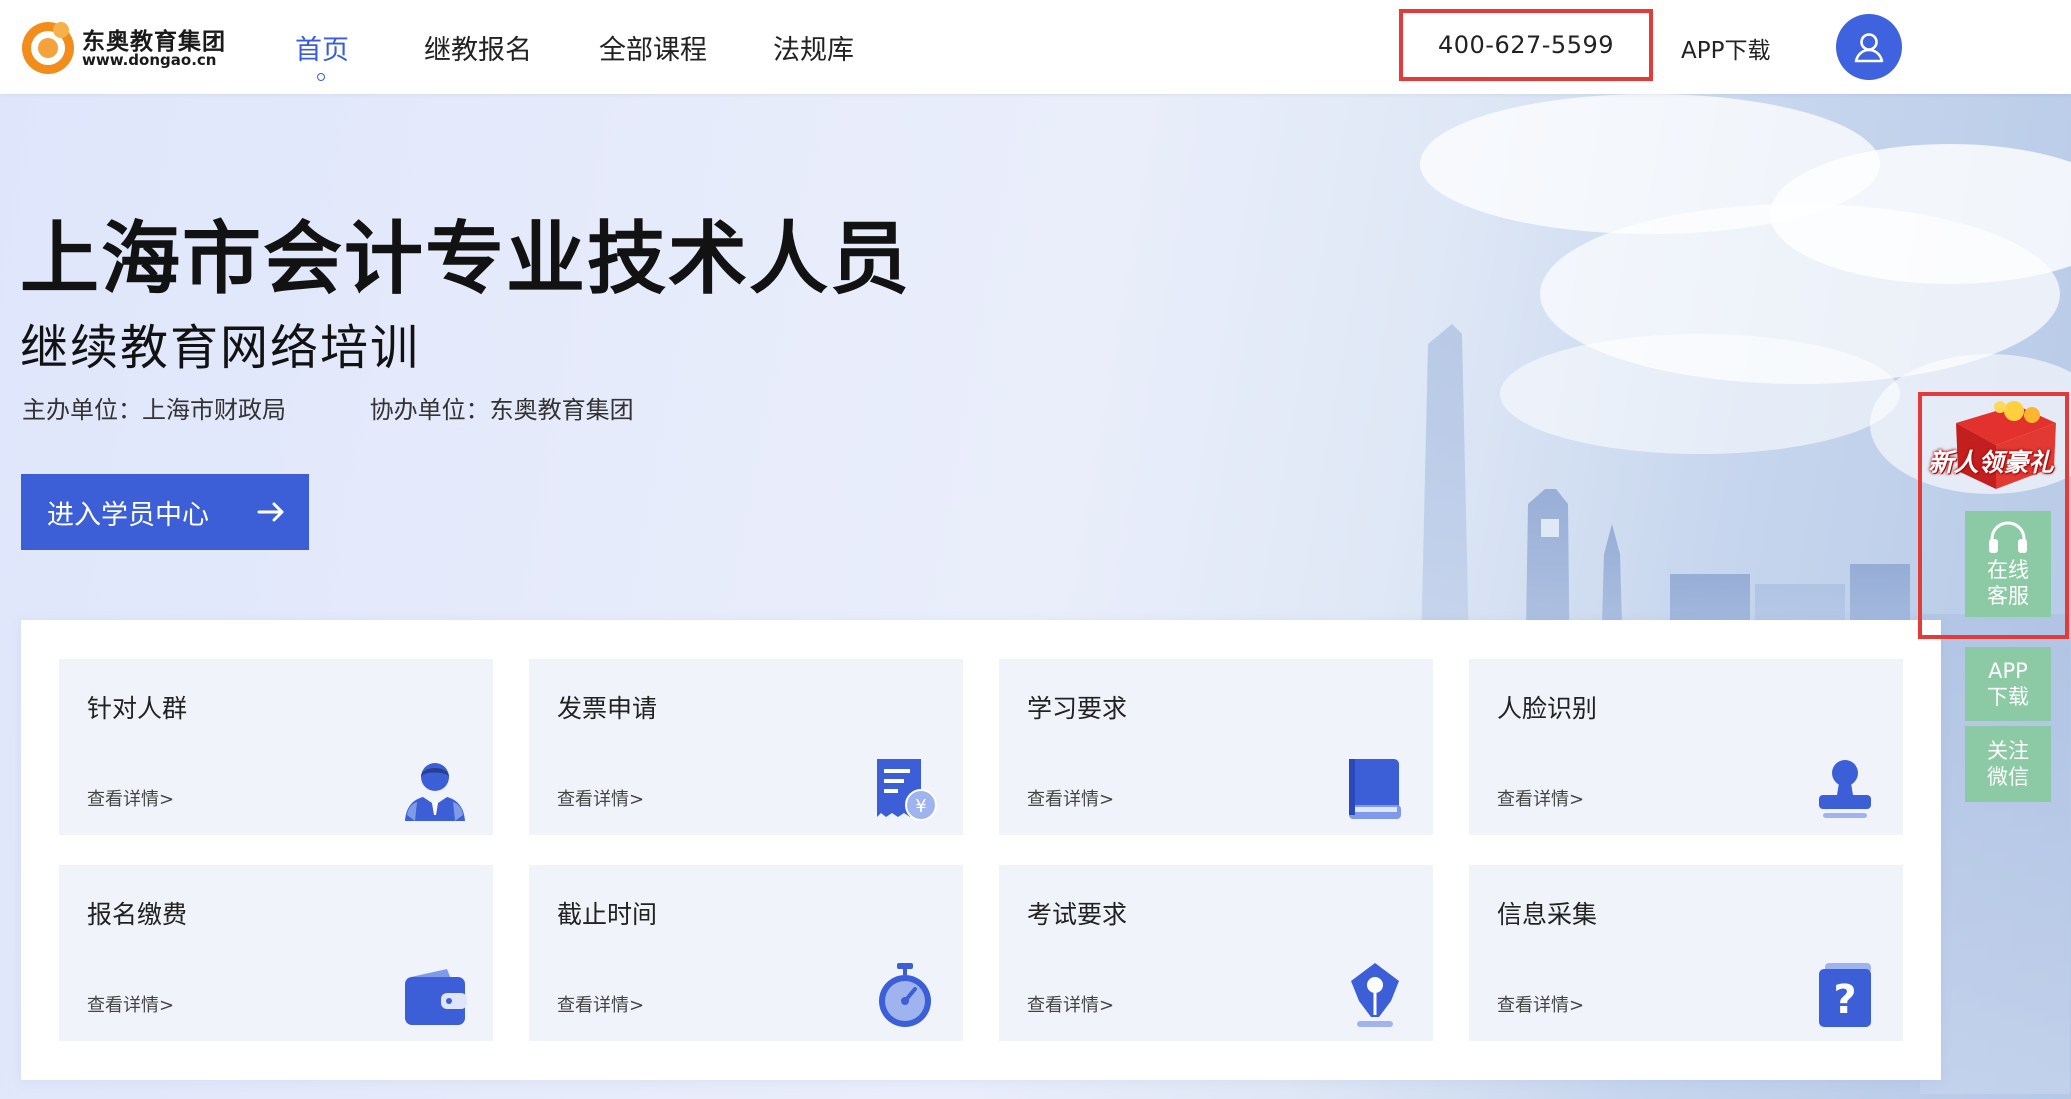  Describe the element at coordinates (321, 77) in the screenshot. I see `nav-active-indicator` at that location.